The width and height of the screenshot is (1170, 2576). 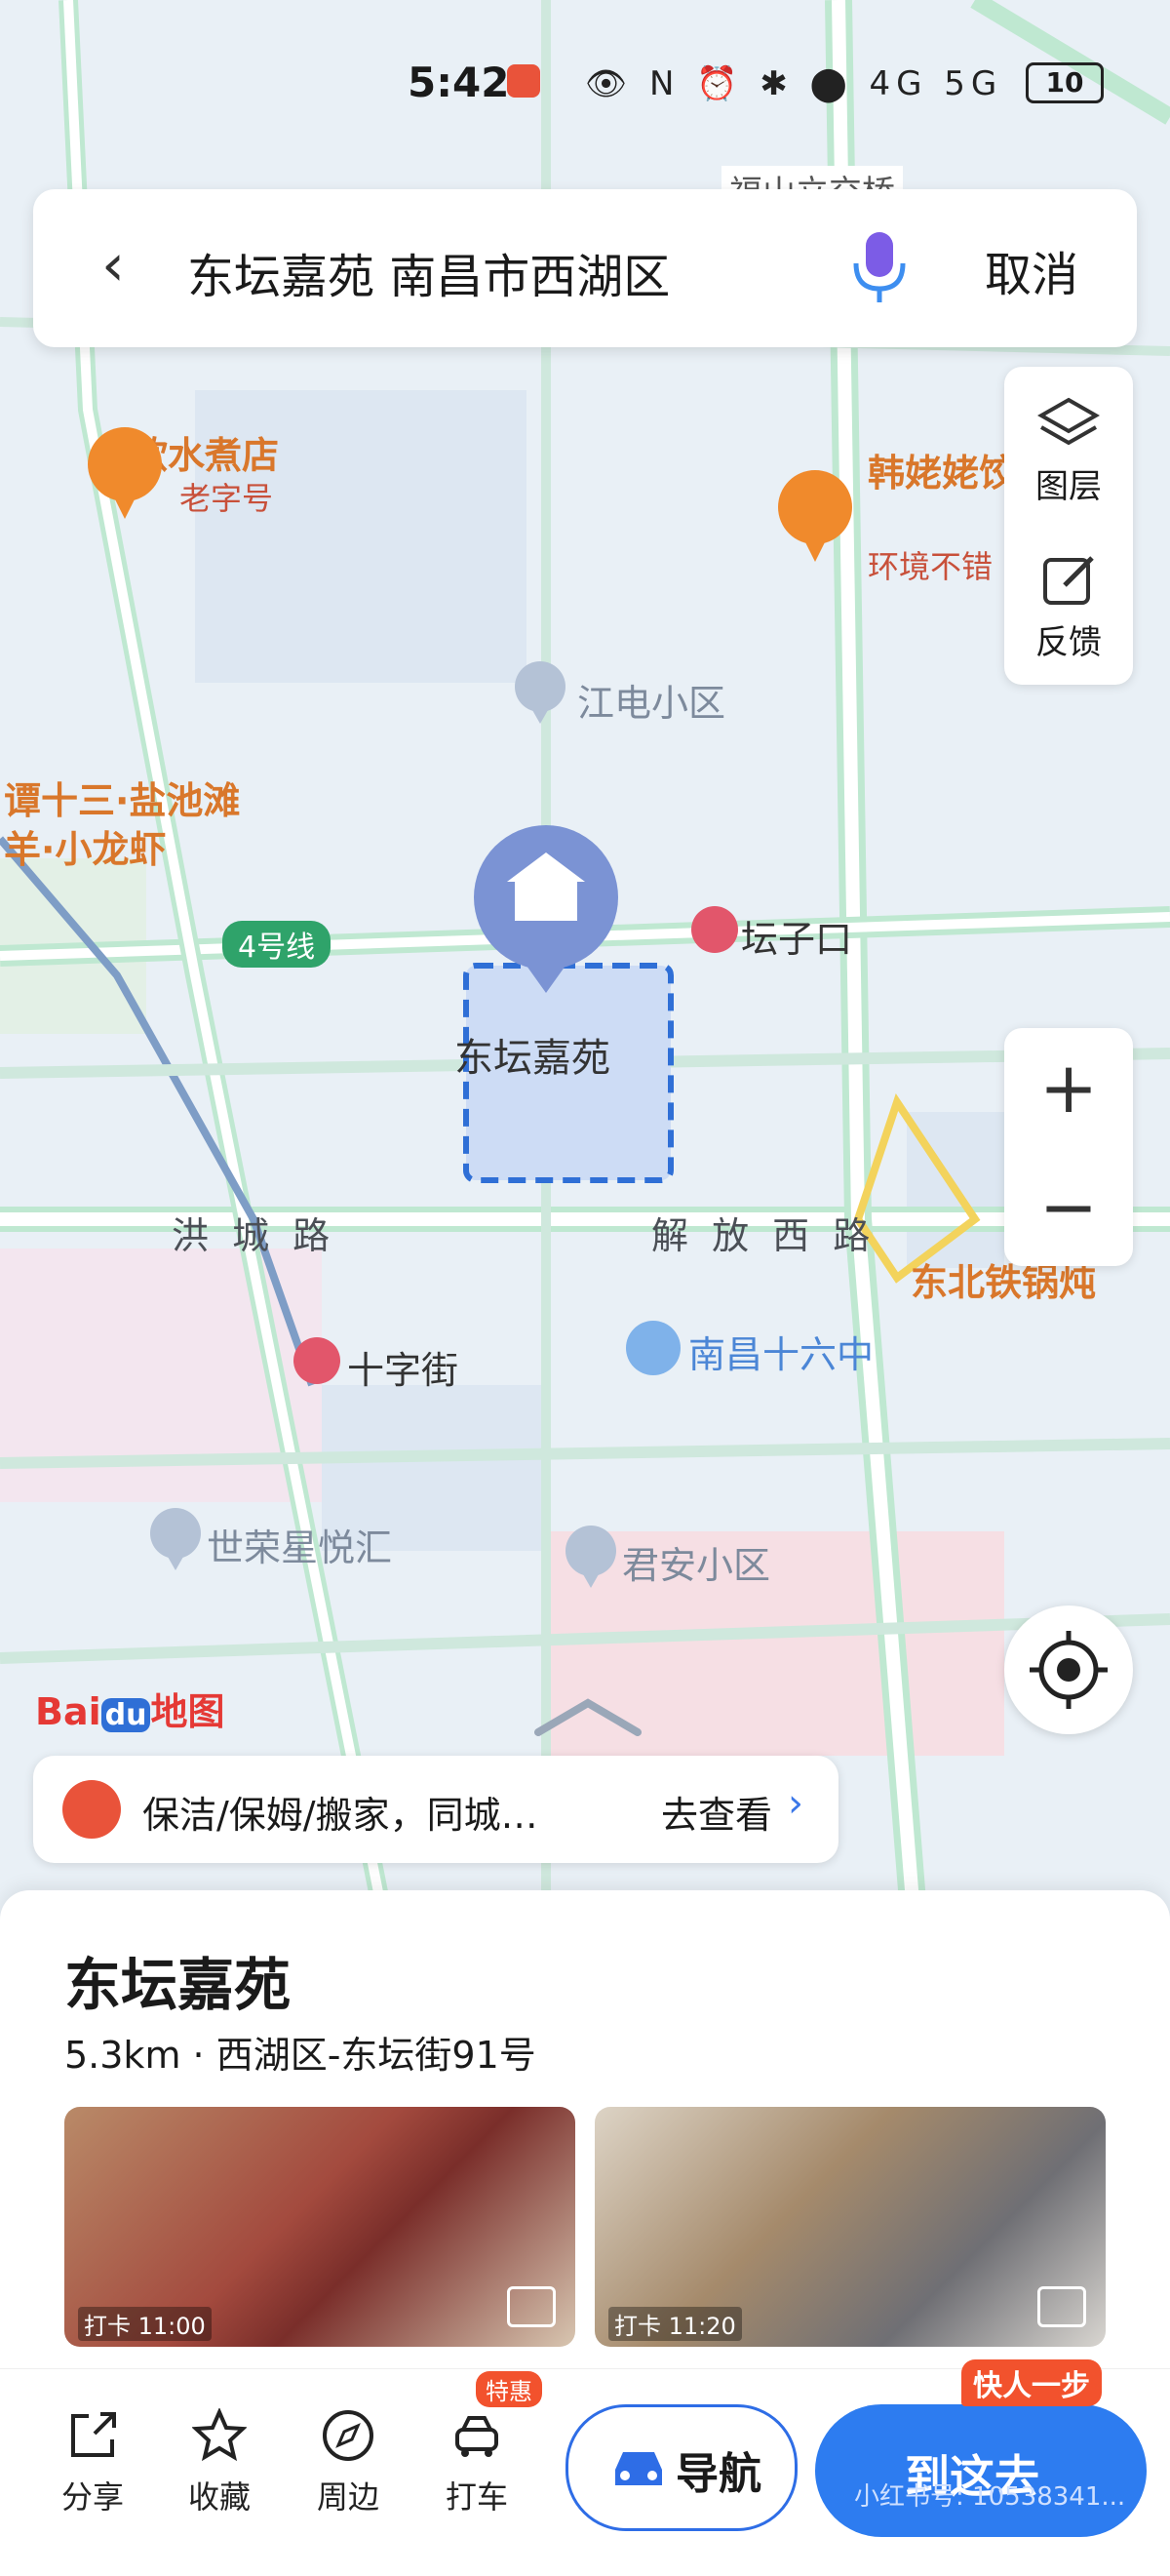 What do you see at coordinates (1031, 2382) in the screenshot?
I see `go-here-tag: 快人一步` at bounding box center [1031, 2382].